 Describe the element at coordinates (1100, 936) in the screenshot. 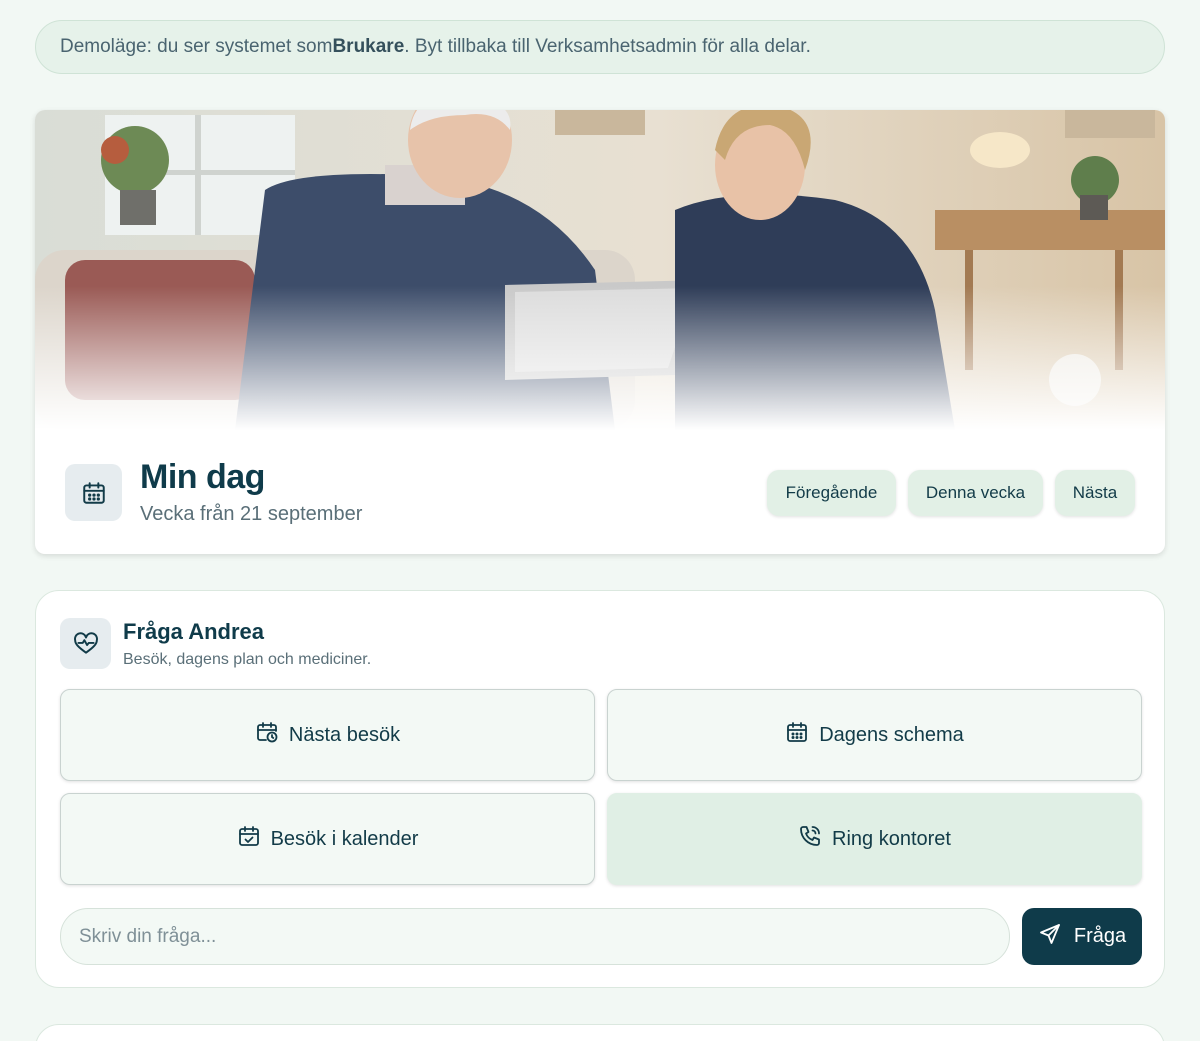

I see `ask-submit-label: Fråga` at that location.